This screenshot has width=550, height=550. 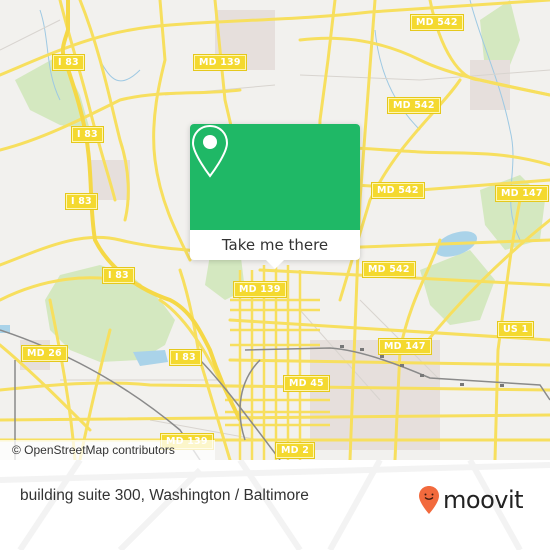 I want to click on popup-pointer, so click(x=275, y=264).